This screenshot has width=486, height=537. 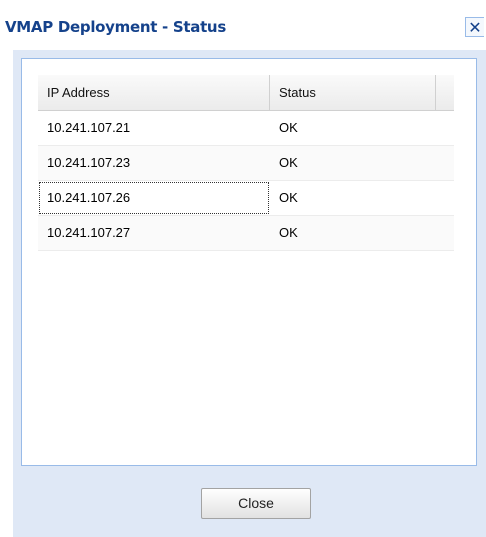 What do you see at coordinates (243, 25) in the screenshot?
I see `dialog-title-bar: VMAP Deployment - Status ✕` at bounding box center [243, 25].